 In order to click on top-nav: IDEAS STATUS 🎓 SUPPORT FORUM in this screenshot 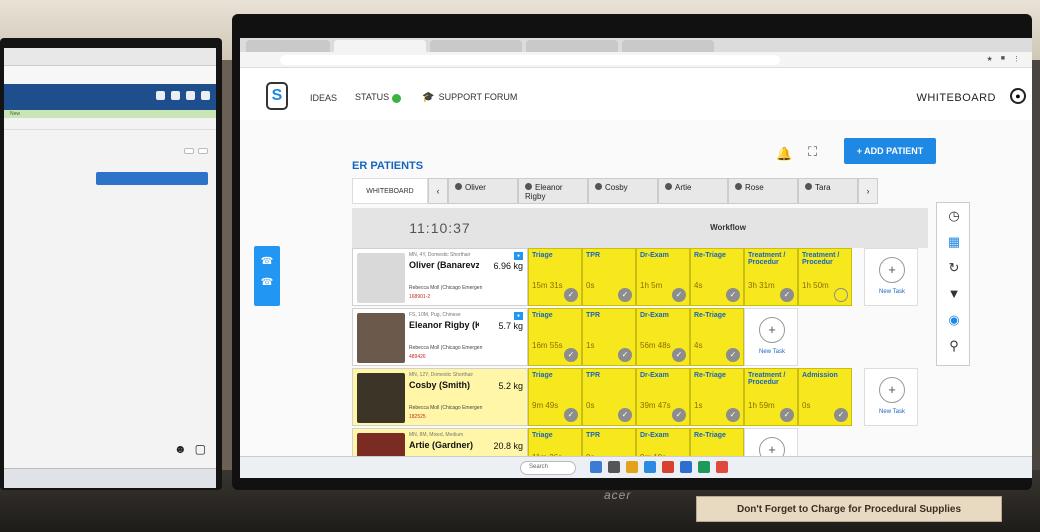, I will do `click(413, 97)`.